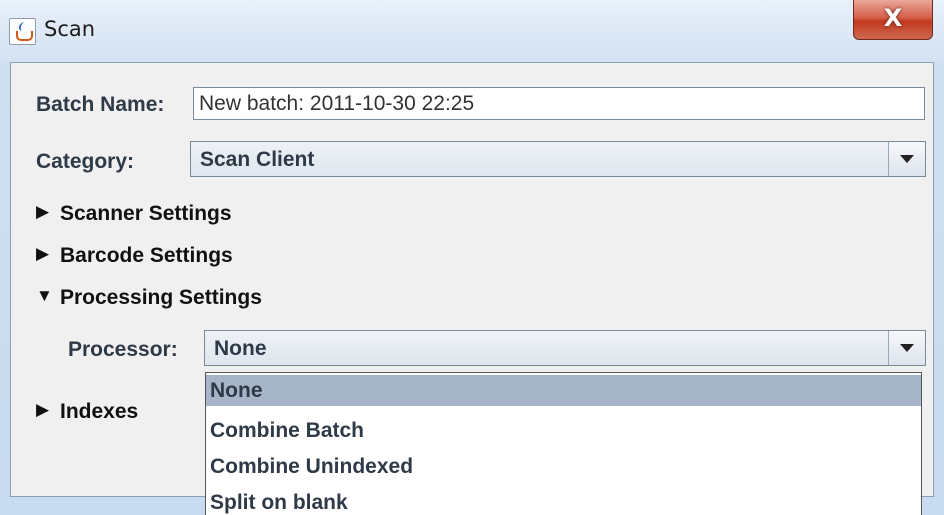  Describe the element at coordinates (563, 390) in the screenshot. I see `dropdown-option-none: None` at that location.